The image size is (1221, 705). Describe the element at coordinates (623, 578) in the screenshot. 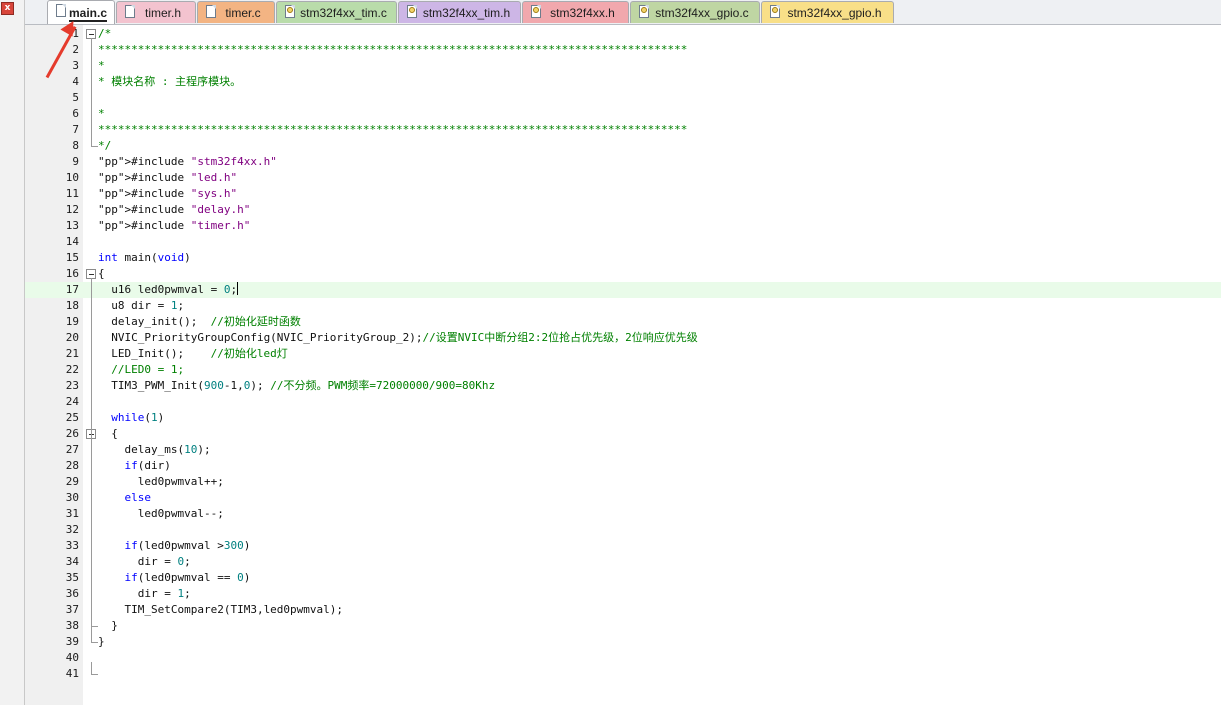

I see `code-line: 35 if(led0pwmval == 0)` at that location.